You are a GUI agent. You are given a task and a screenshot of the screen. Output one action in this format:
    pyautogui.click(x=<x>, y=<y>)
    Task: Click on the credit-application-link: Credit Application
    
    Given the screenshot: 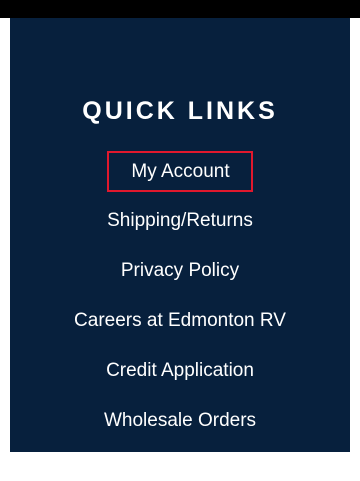 What is the action you would take?
    pyautogui.click(x=180, y=371)
    